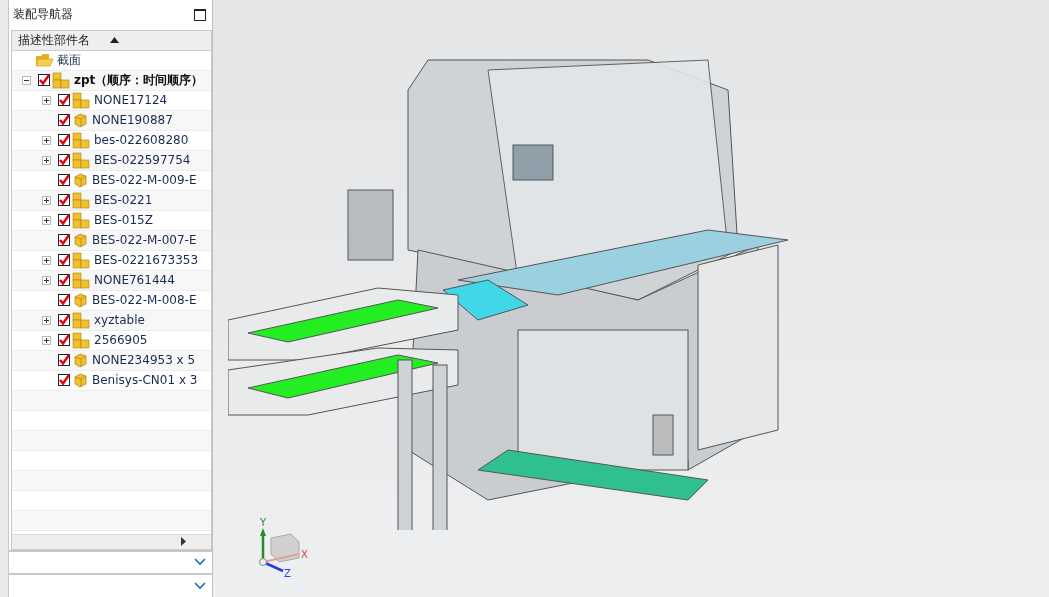 The image size is (1049, 597). What do you see at coordinates (43, 15) in the screenshot?
I see `panel-title: 装配导航器` at bounding box center [43, 15].